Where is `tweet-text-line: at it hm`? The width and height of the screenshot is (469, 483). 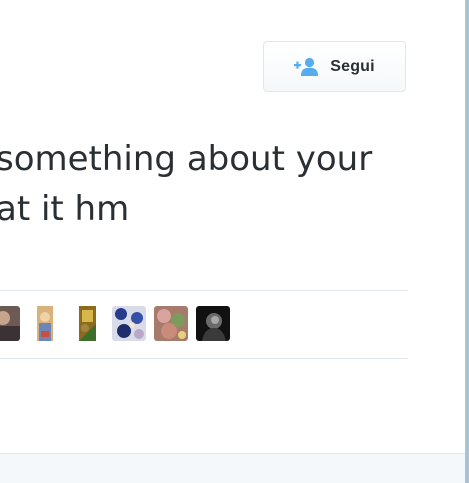
tweet-text-line: at it hm is located at coordinates (65, 209).